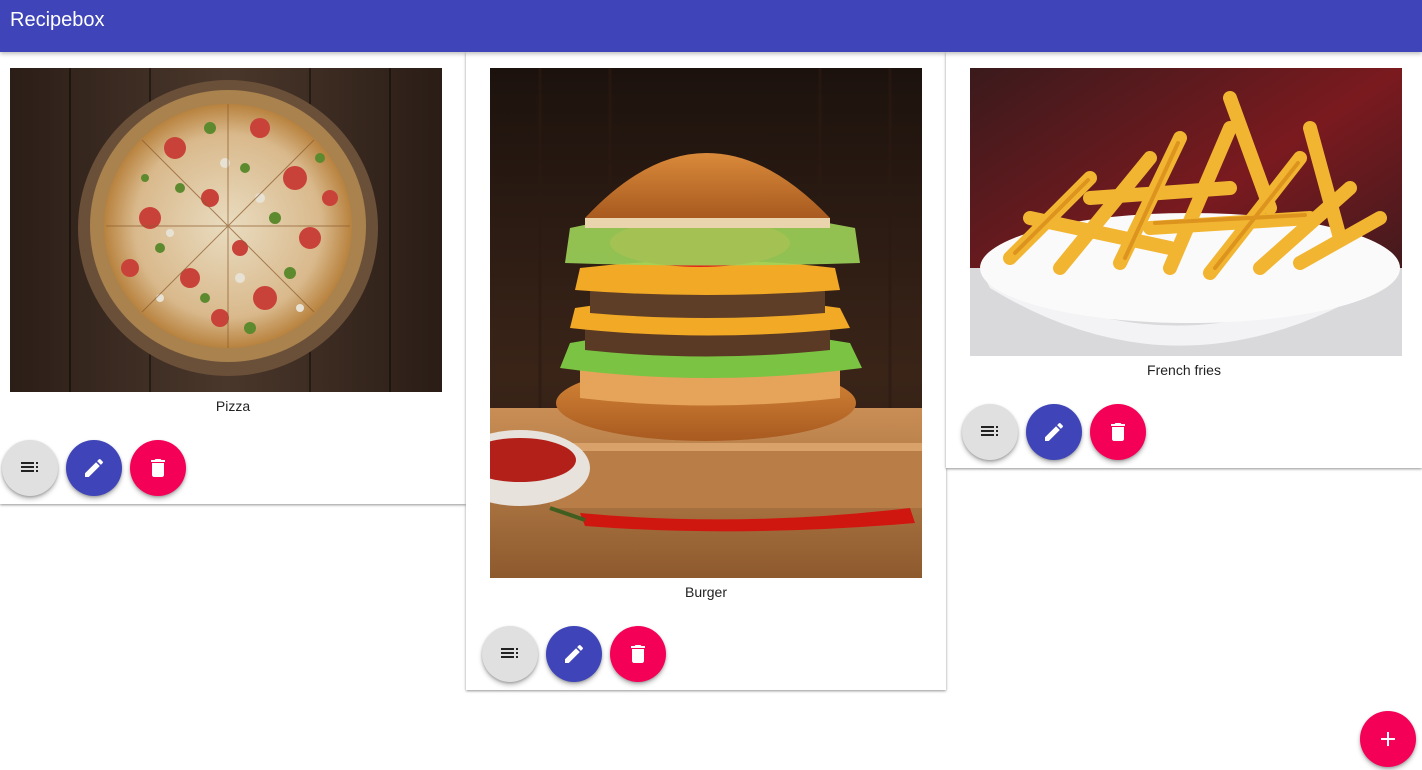 The height and width of the screenshot is (770, 1422). I want to click on recipe-name: French fries, so click(1184, 370).